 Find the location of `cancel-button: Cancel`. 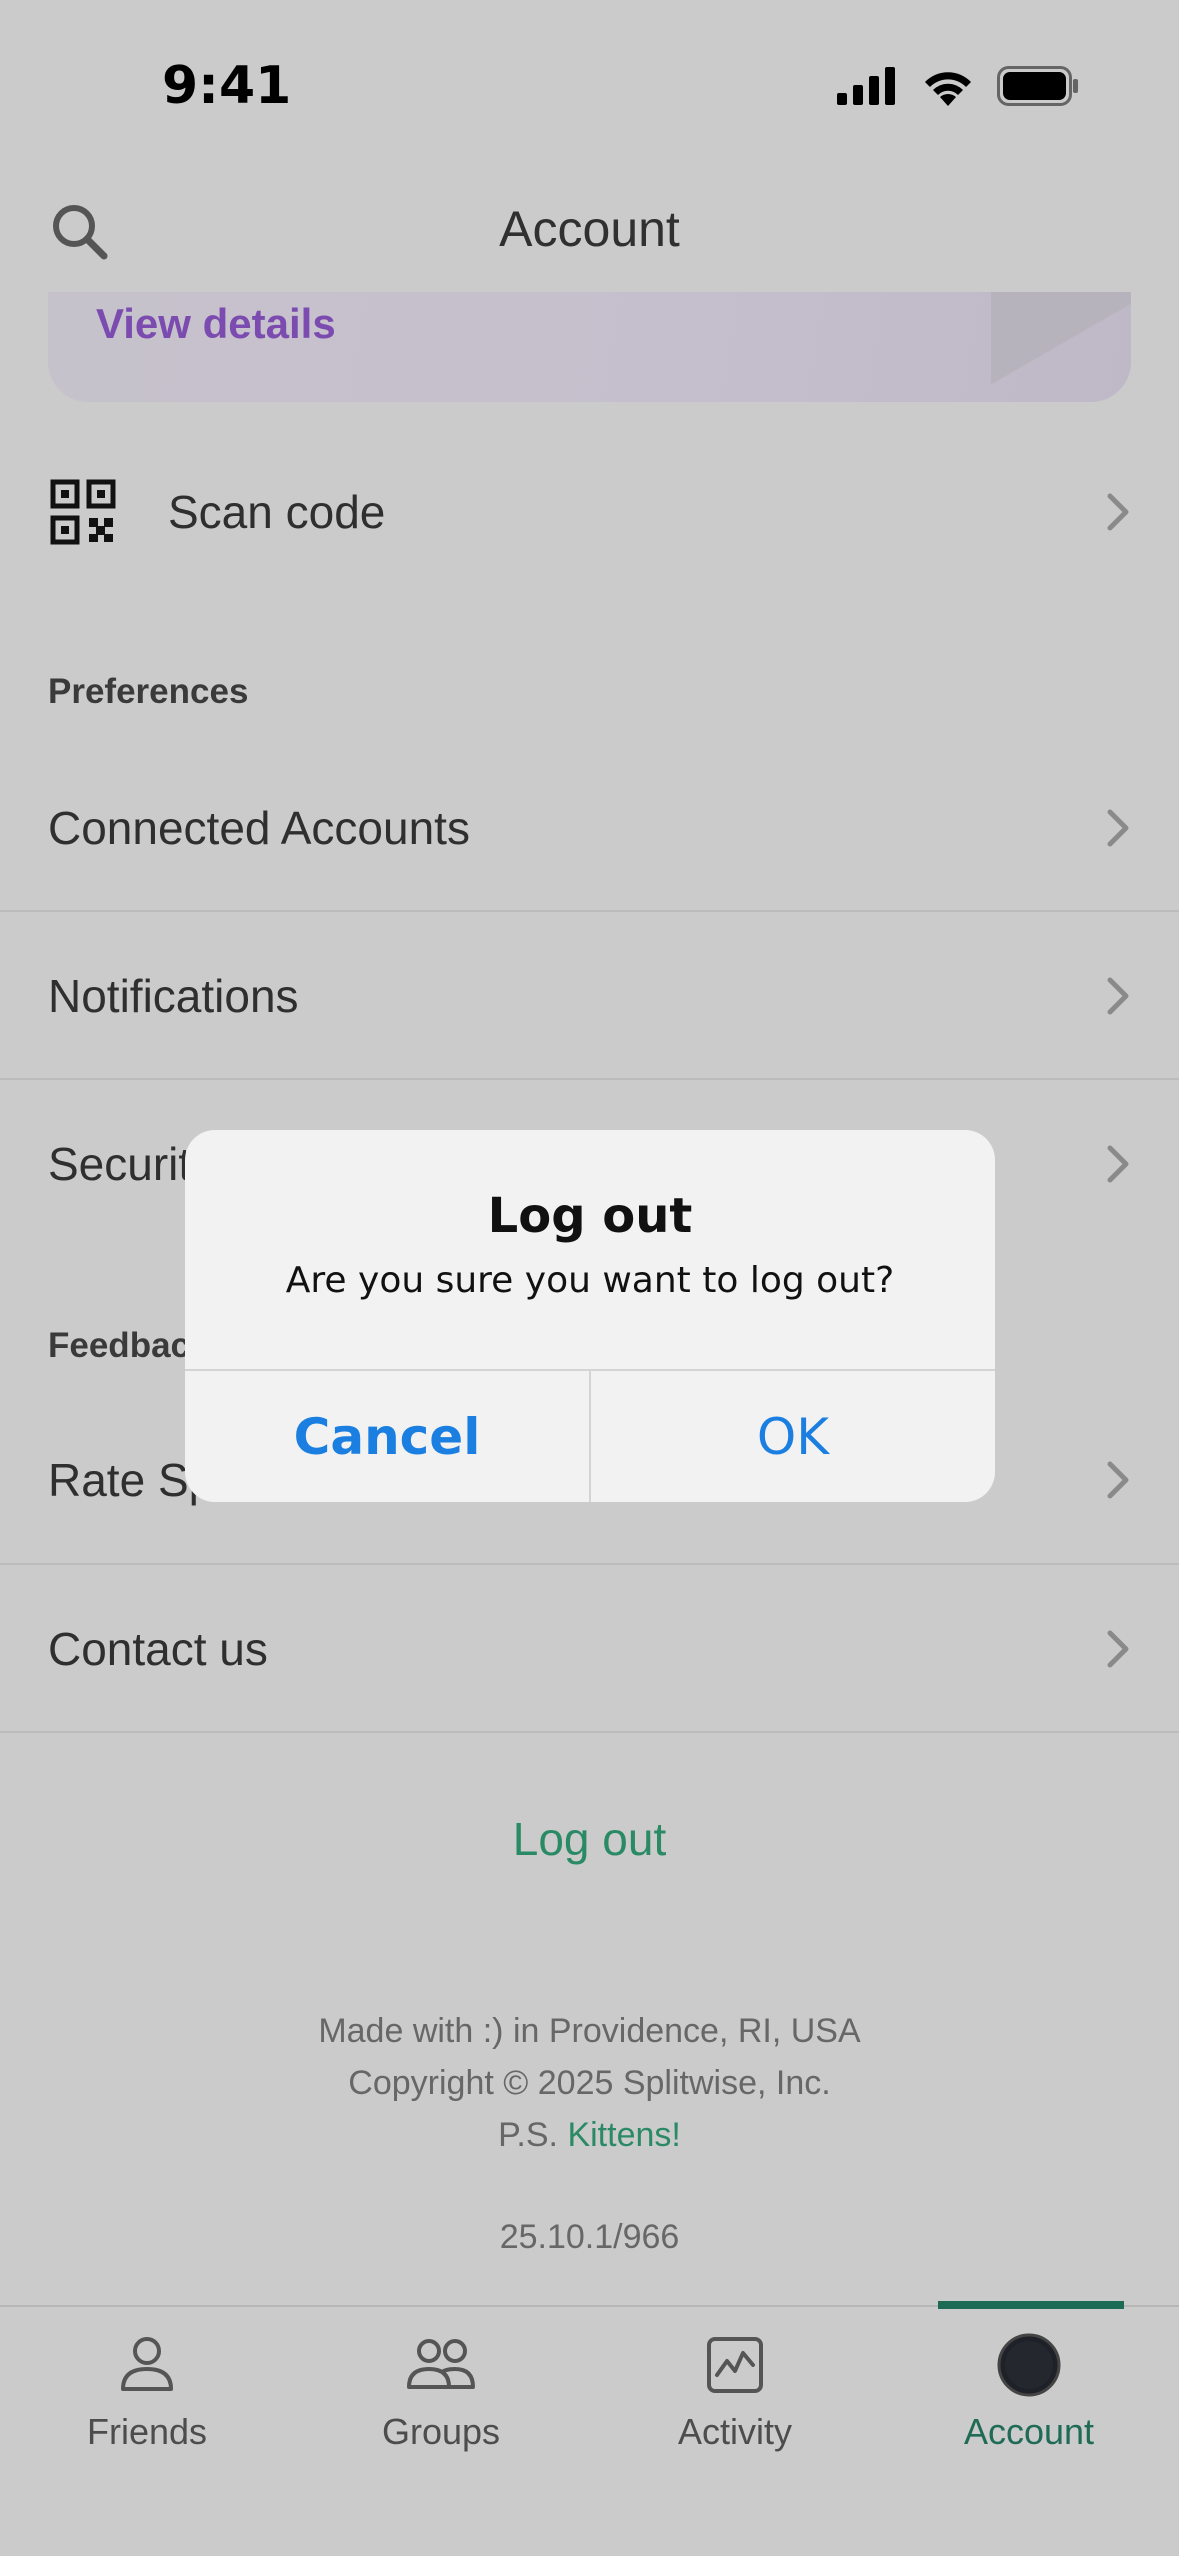

cancel-button: Cancel is located at coordinates (387, 1436).